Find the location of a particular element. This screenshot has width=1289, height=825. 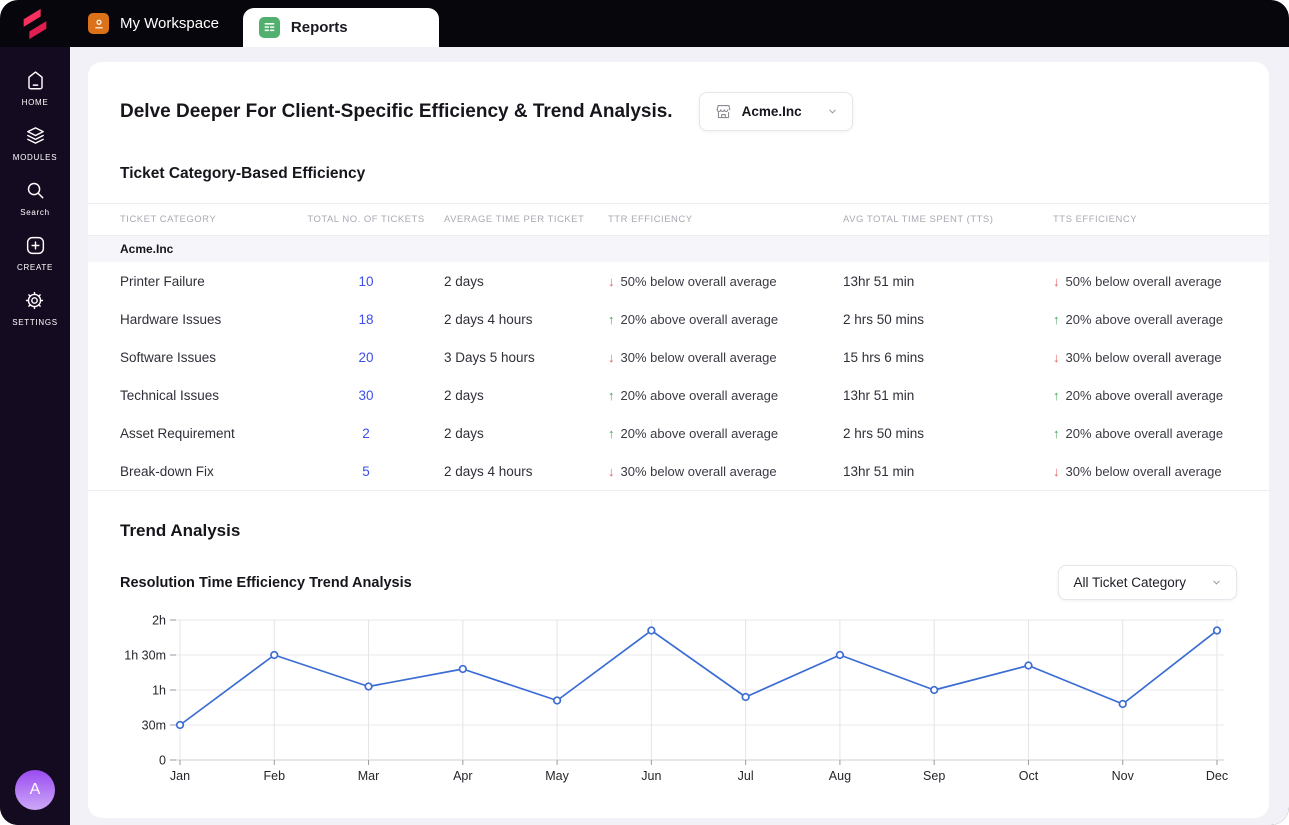

cell-tts-efficiency: ↓ 50% below overall average is located at coordinates (1145, 281).